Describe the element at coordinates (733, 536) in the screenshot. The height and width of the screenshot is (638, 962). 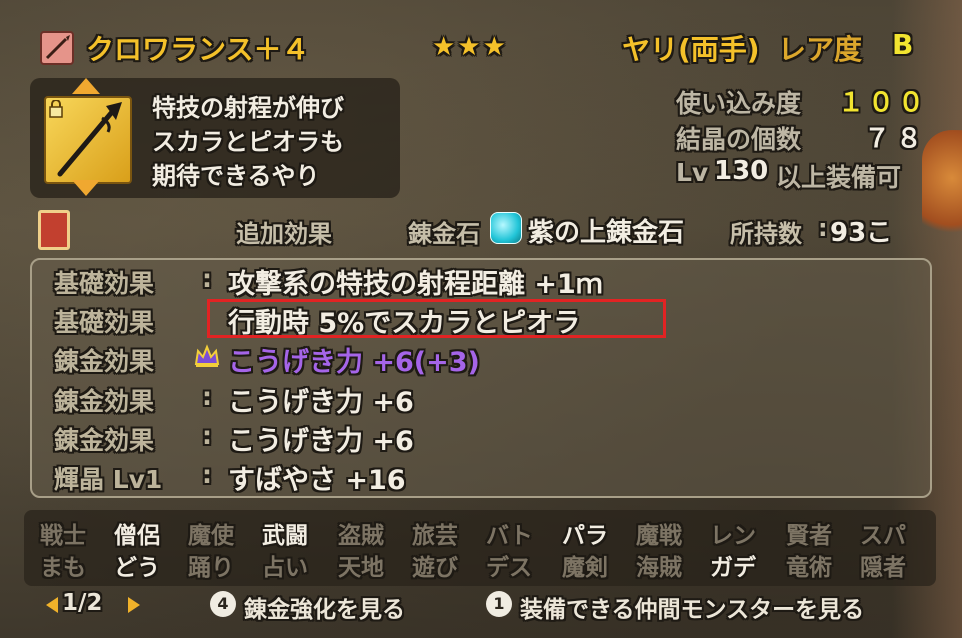
I see `job-top-item: レン` at that location.